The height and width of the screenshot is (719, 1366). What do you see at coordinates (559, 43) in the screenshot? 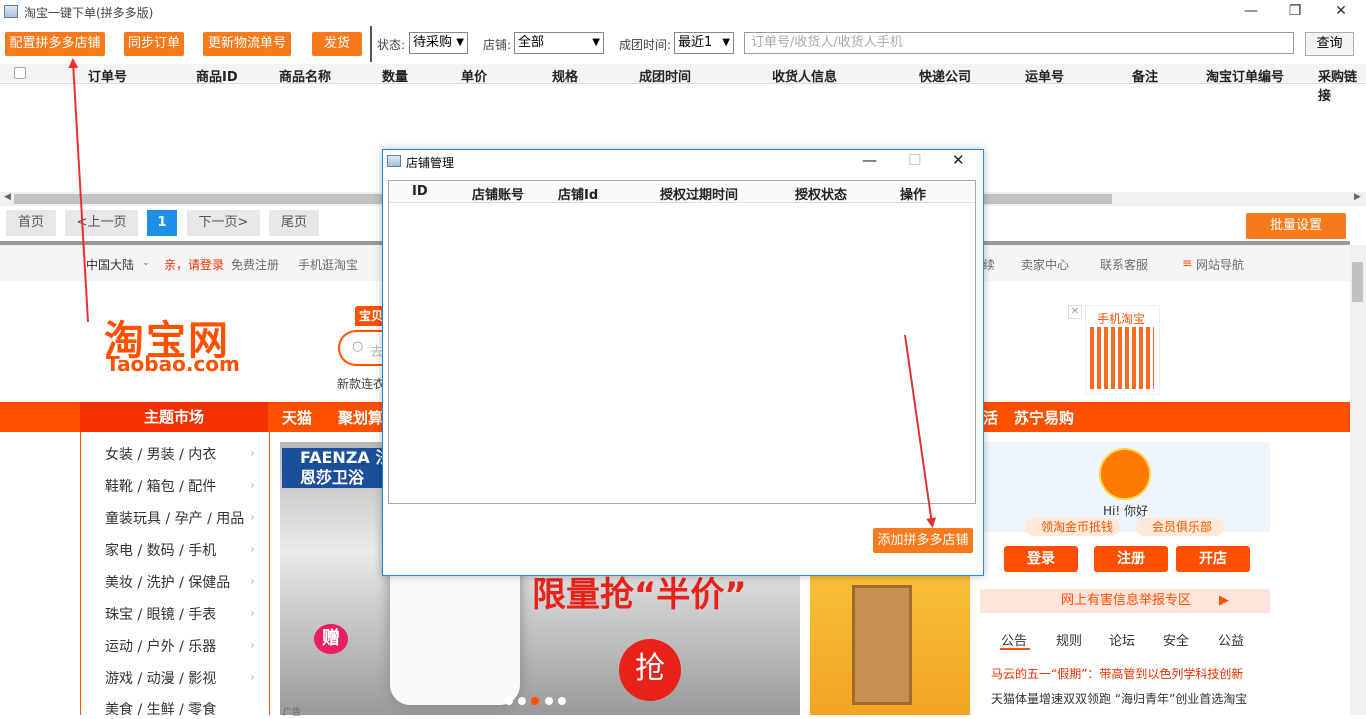
I see `store-select: 全部 ▼` at bounding box center [559, 43].